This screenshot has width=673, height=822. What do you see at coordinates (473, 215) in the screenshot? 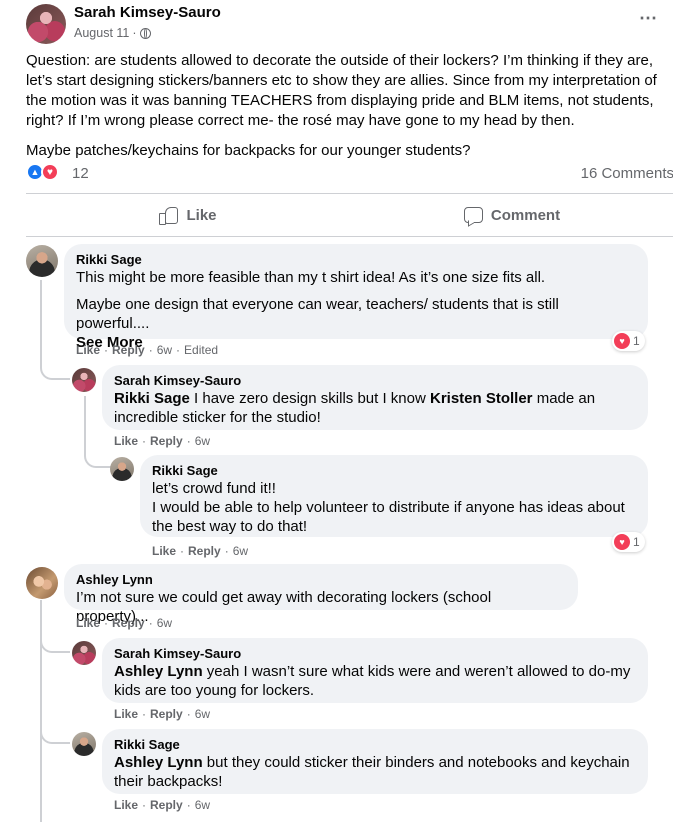
I see `comment-icon` at bounding box center [473, 215].